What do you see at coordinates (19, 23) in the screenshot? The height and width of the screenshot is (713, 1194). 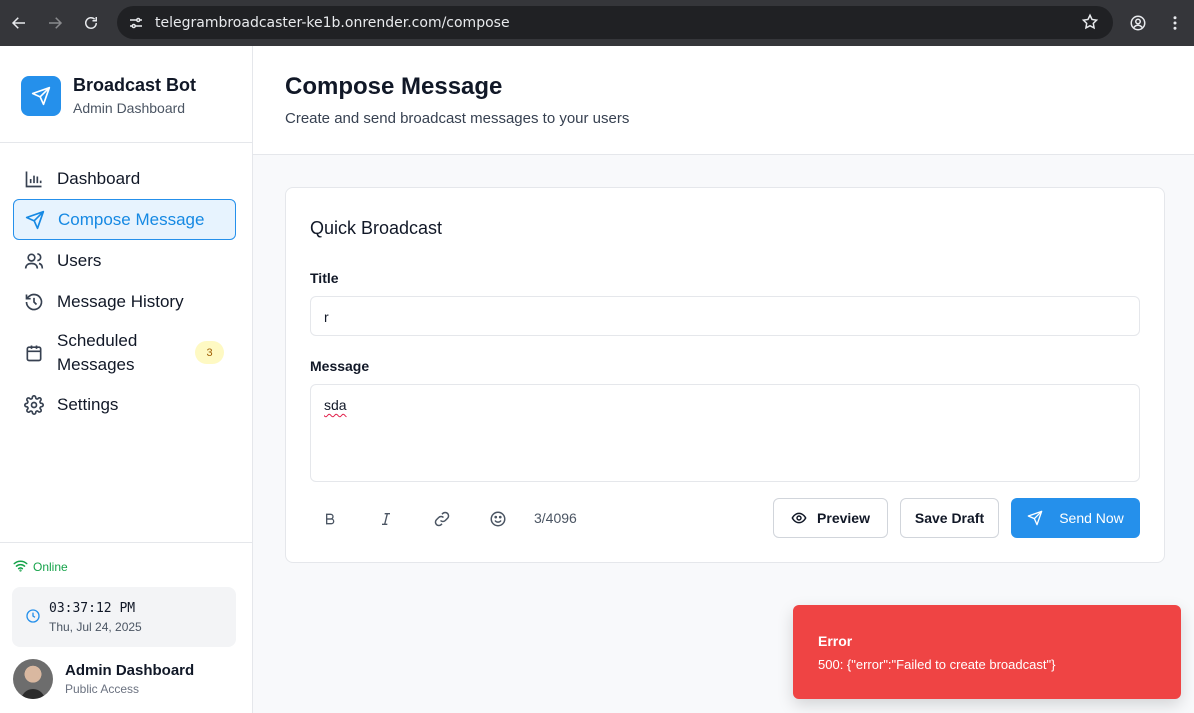 I see `back-arrow-icon` at bounding box center [19, 23].